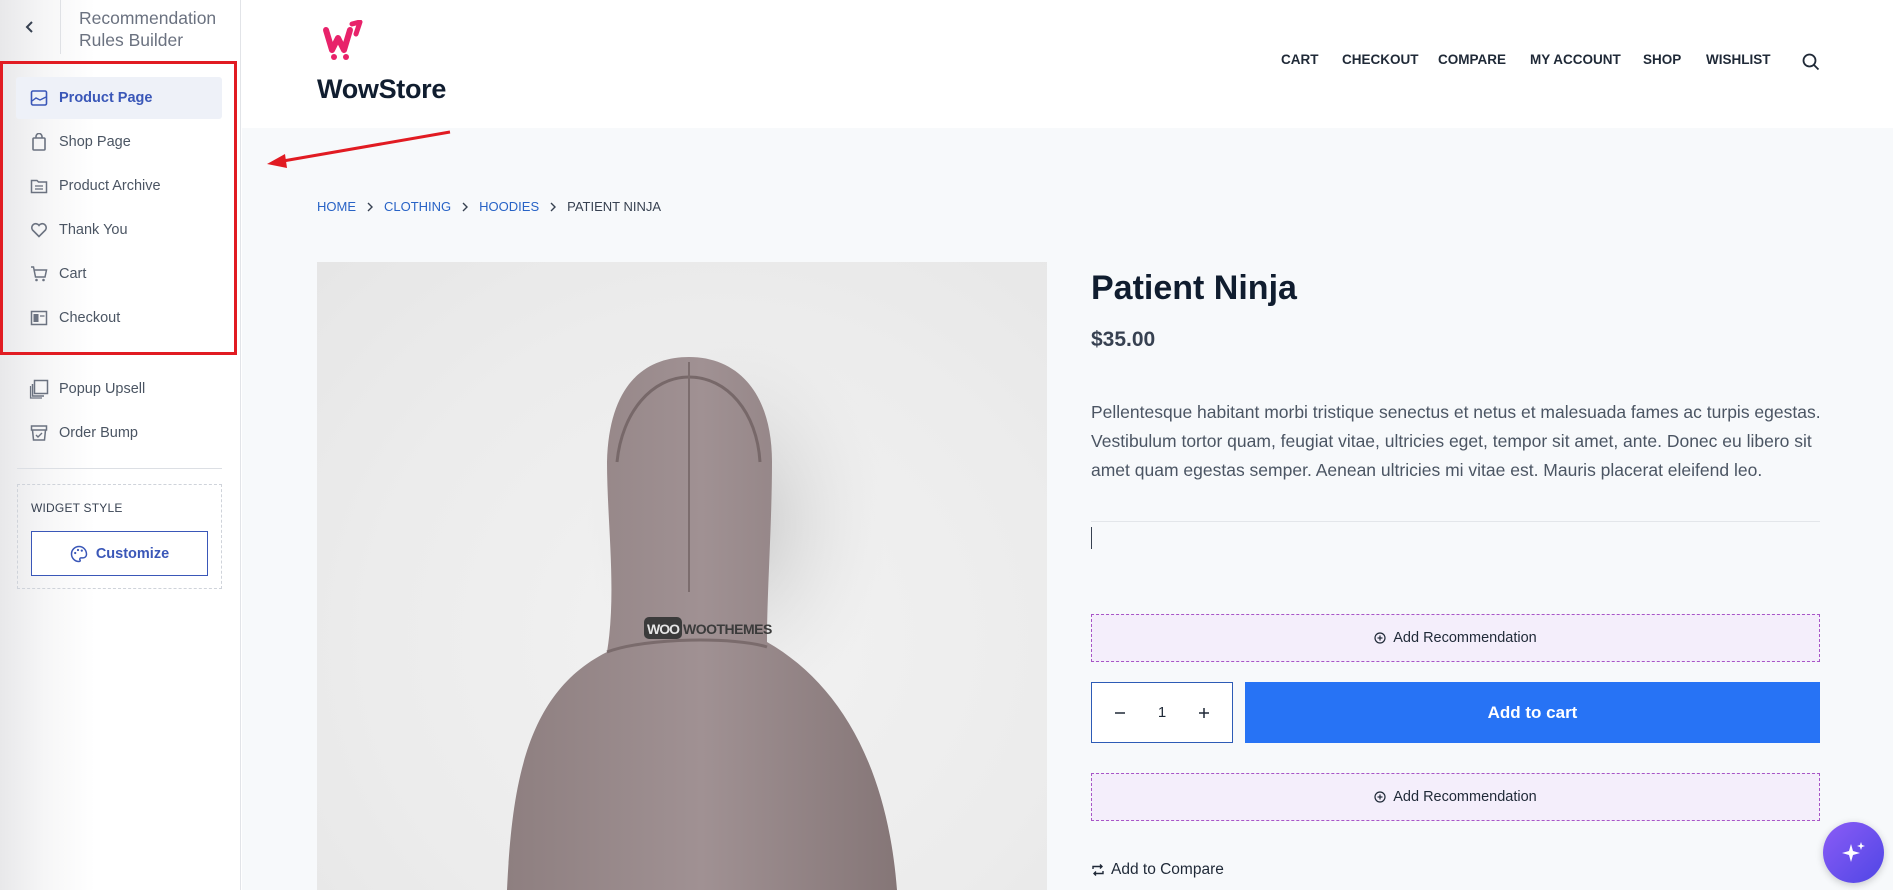 The width and height of the screenshot is (1893, 890). Describe the element at coordinates (1472, 59) in the screenshot. I see `nav-compare-link: COMPARE` at that location.